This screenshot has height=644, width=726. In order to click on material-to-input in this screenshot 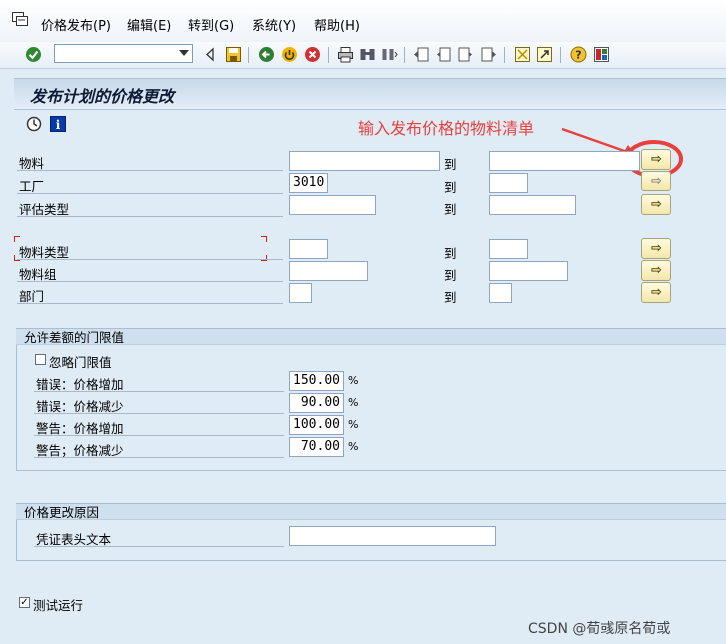, I will do `click(564, 161)`.